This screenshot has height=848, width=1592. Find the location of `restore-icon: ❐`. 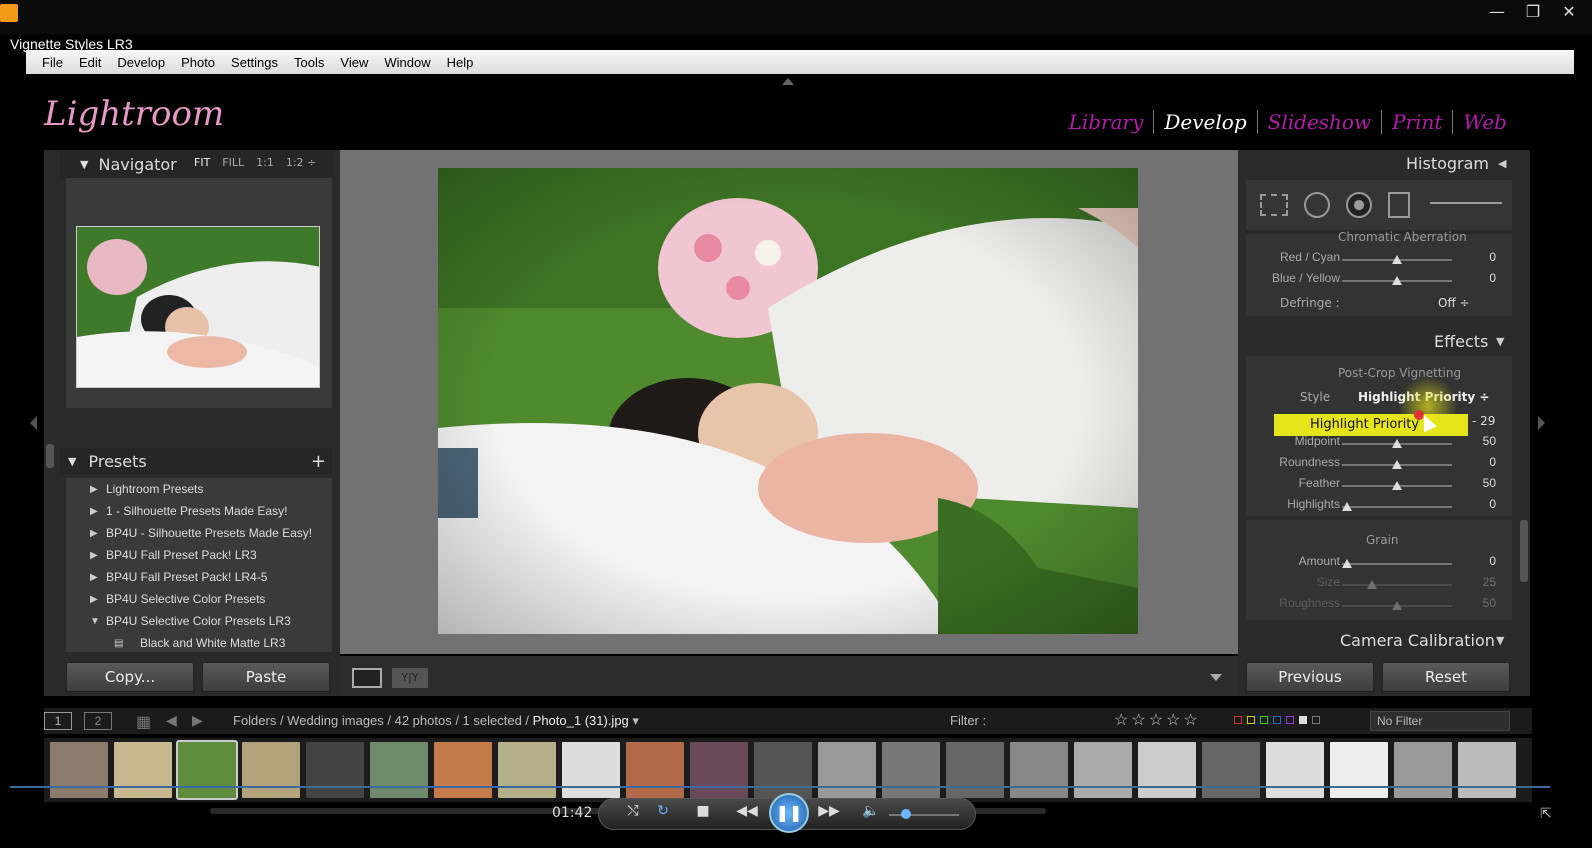

restore-icon: ❐ is located at coordinates (1533, 12).